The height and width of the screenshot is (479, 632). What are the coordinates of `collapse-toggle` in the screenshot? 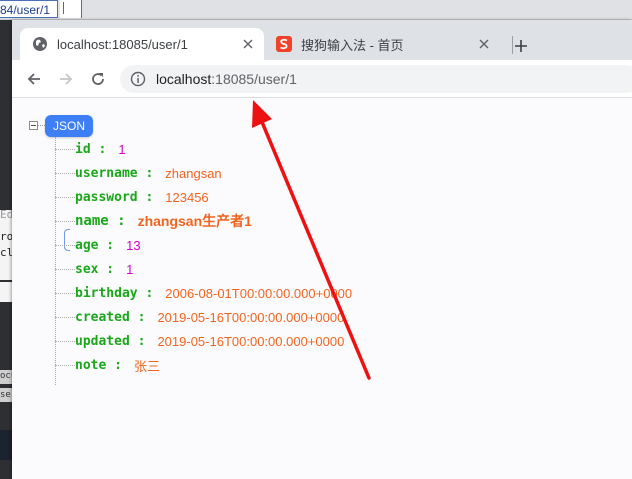 It's located at (33, 125).